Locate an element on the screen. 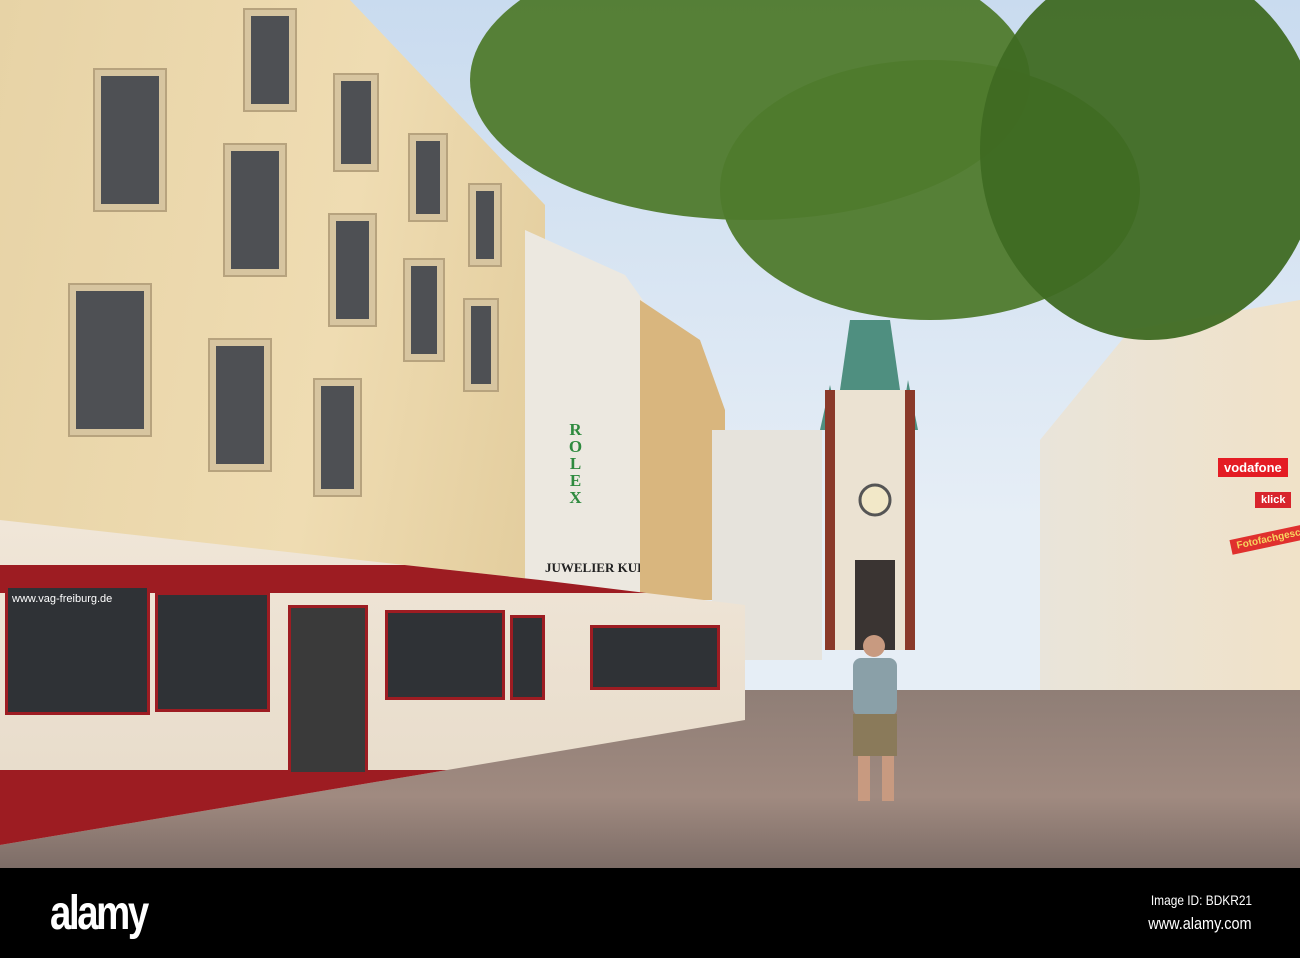 This screenshot has width=1300, height=958. alamy-logo: alamy is located at coordinates (99, 913).